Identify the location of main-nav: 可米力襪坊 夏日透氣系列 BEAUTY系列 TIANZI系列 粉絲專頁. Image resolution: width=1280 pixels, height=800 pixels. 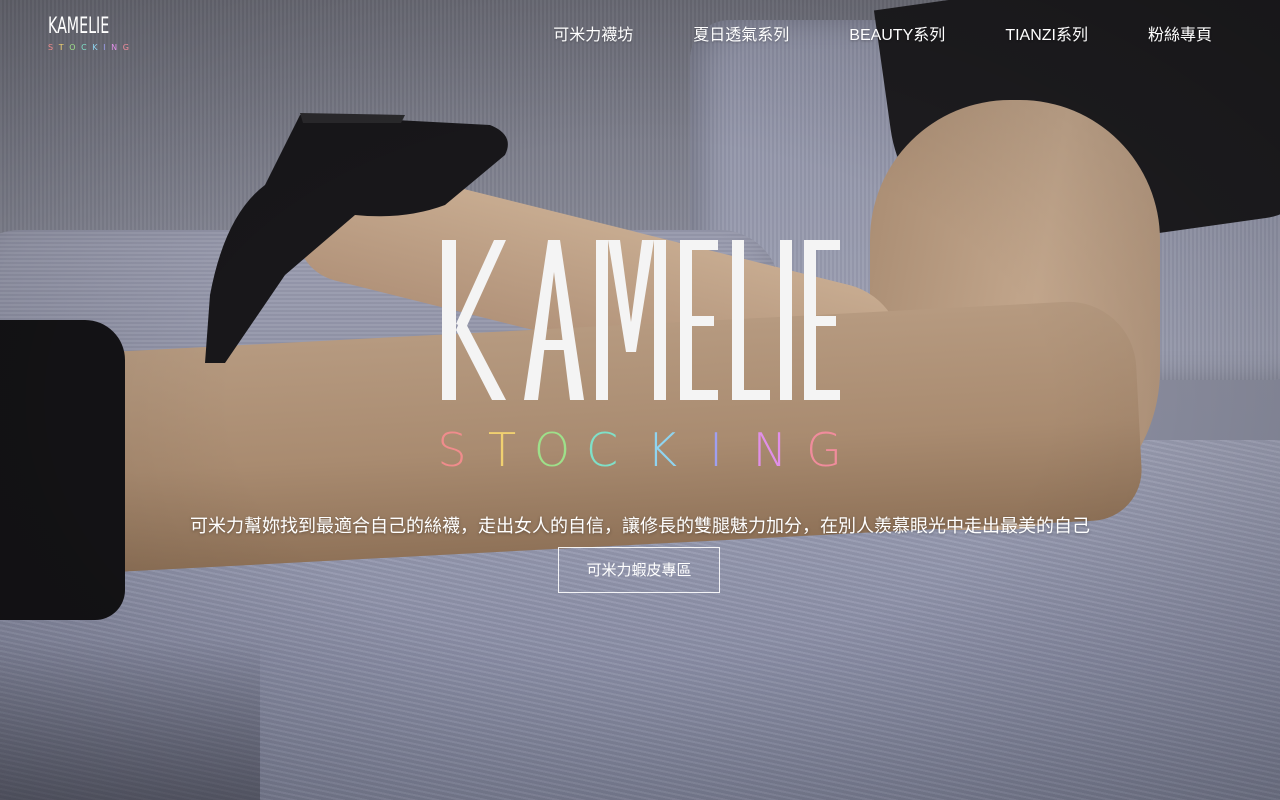
(852, 36).